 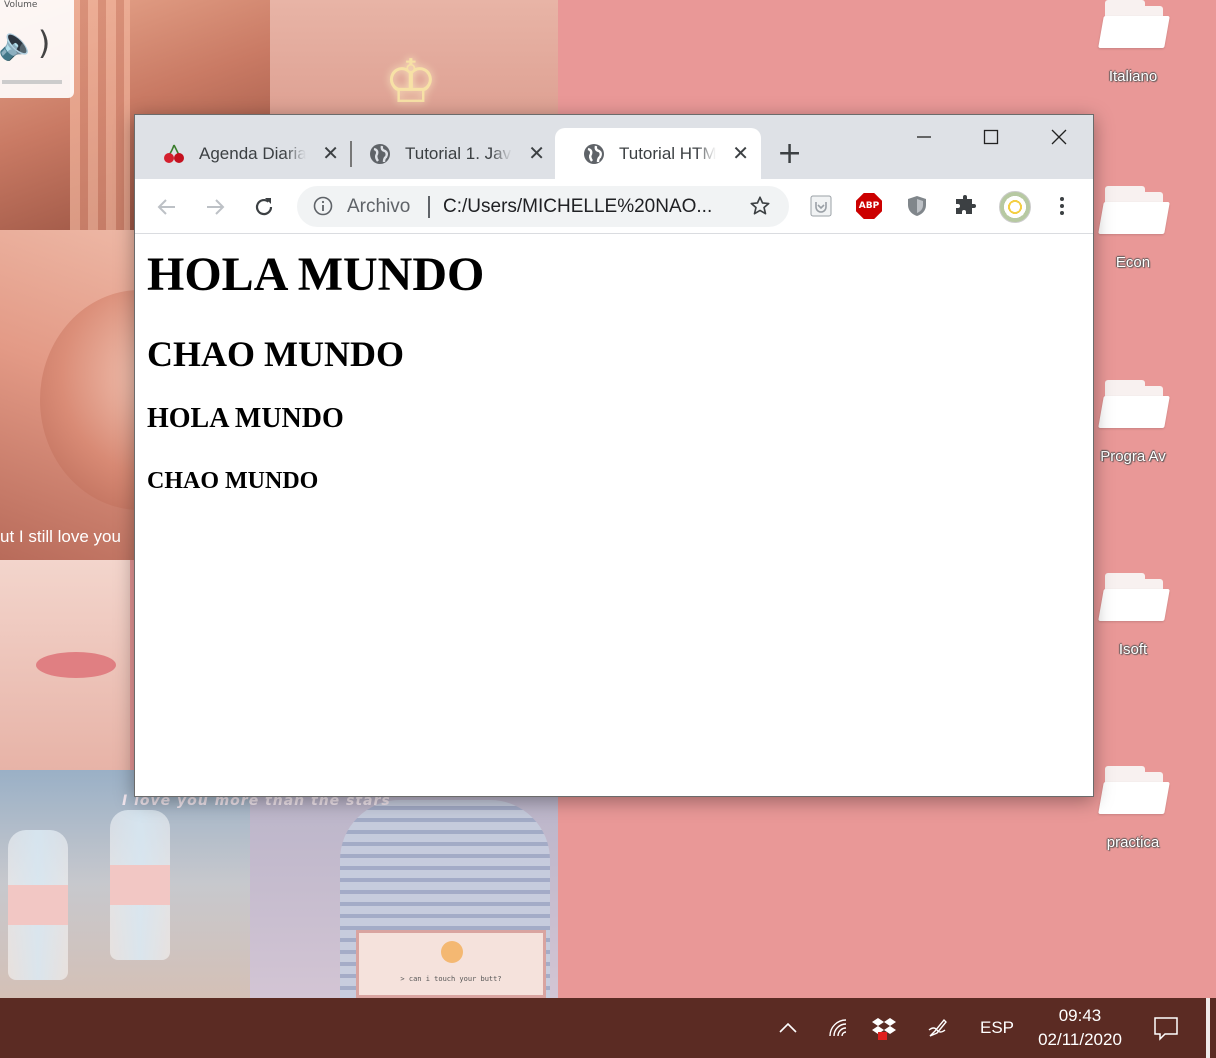 What do you see at coordinates (32, 82) in the screenshot?
I see `volume-bar` at bounding box center [32, 82].